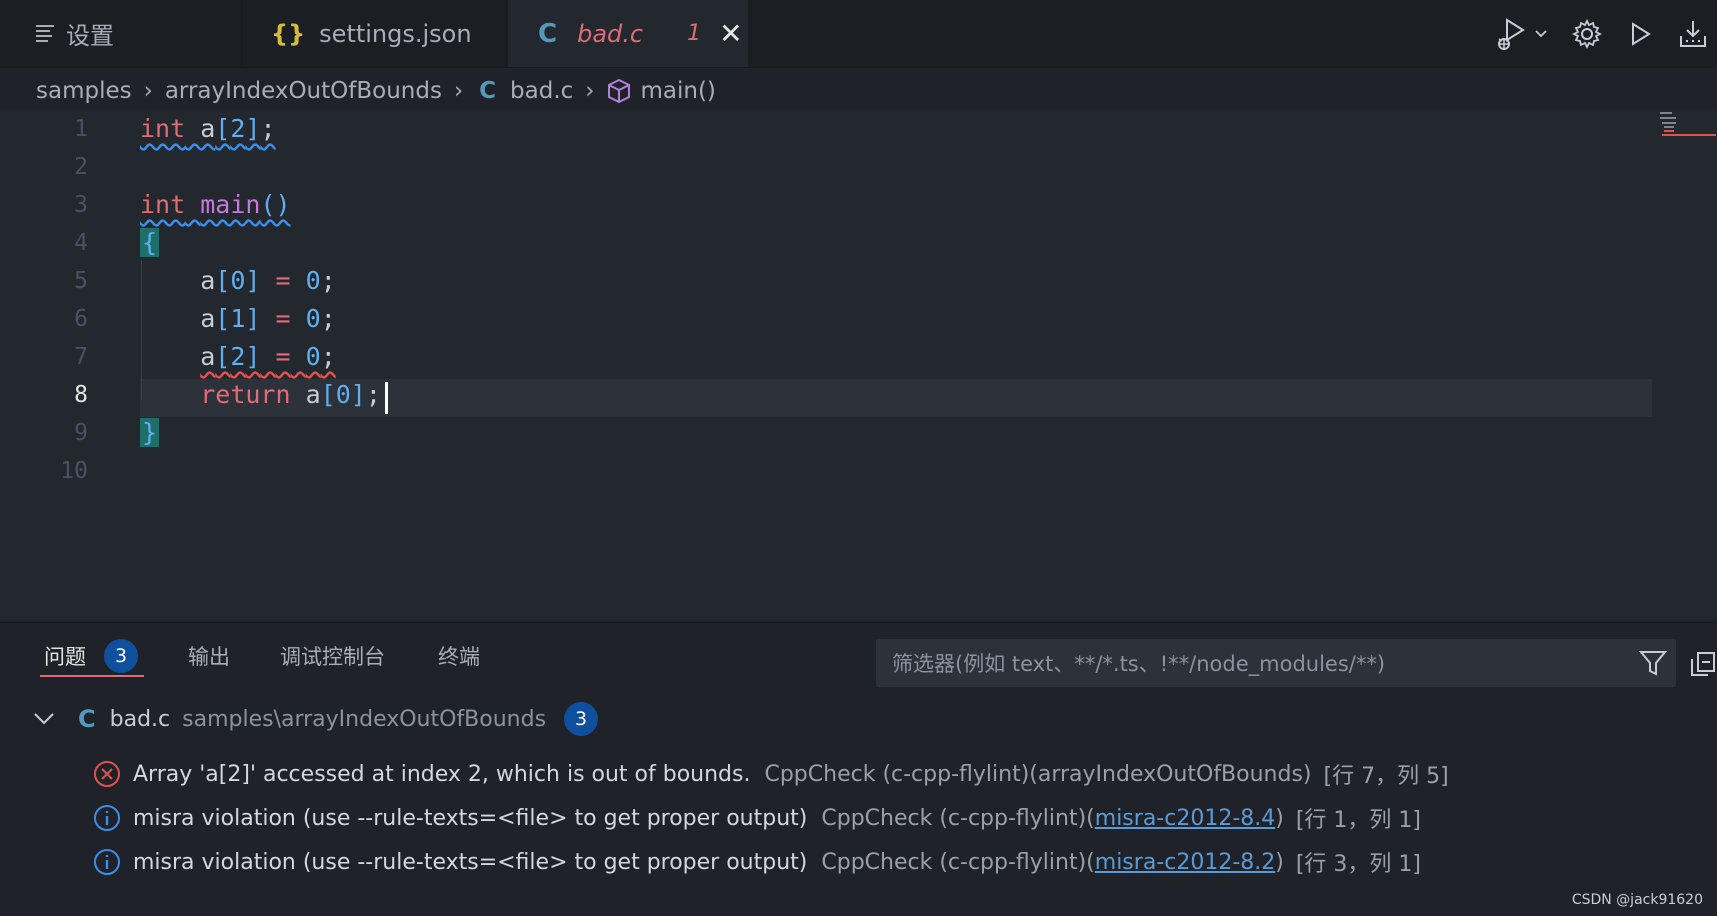 The image size is (1717, 916). I want to click on problem-file-name: bad.c, so click(140, 719).